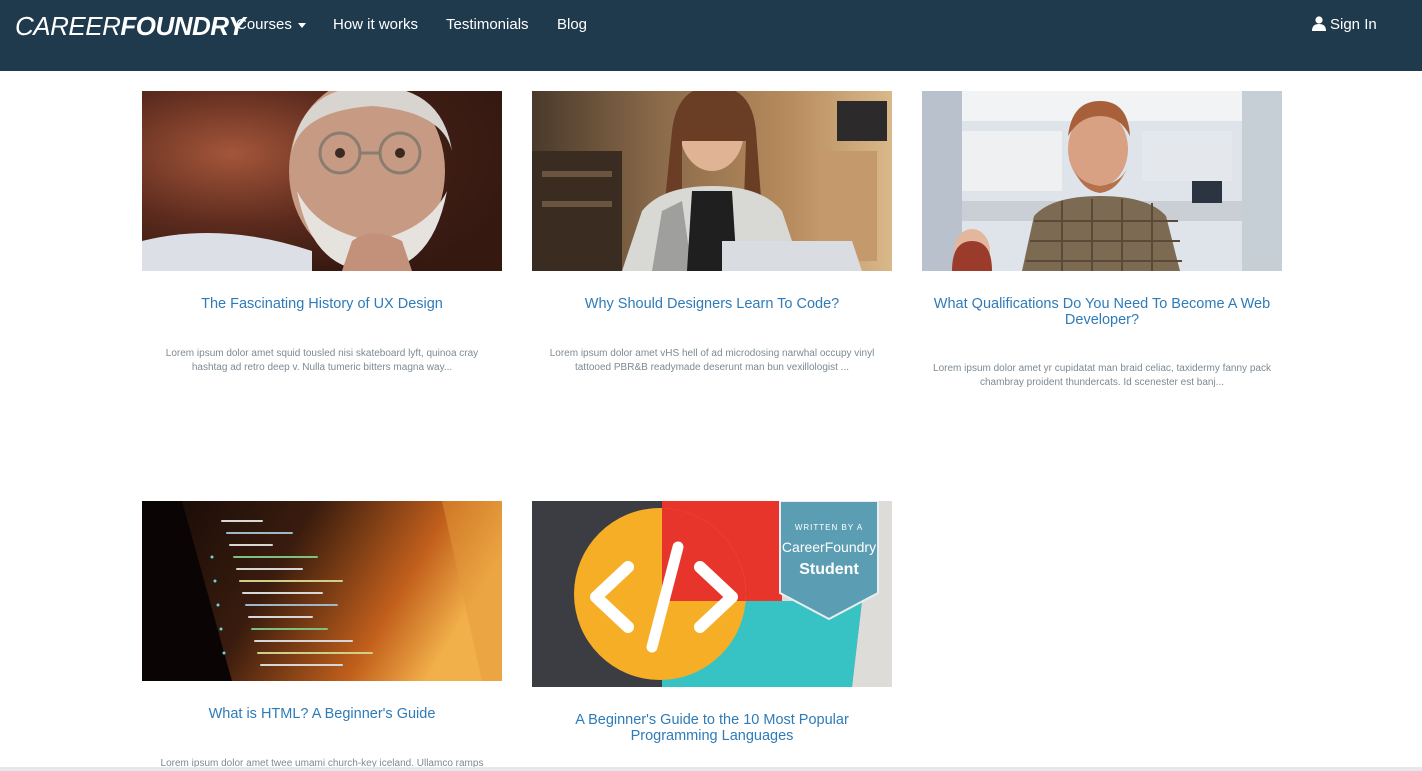  I want to click on post-thumbnail-code-screen, so click(322, 591).